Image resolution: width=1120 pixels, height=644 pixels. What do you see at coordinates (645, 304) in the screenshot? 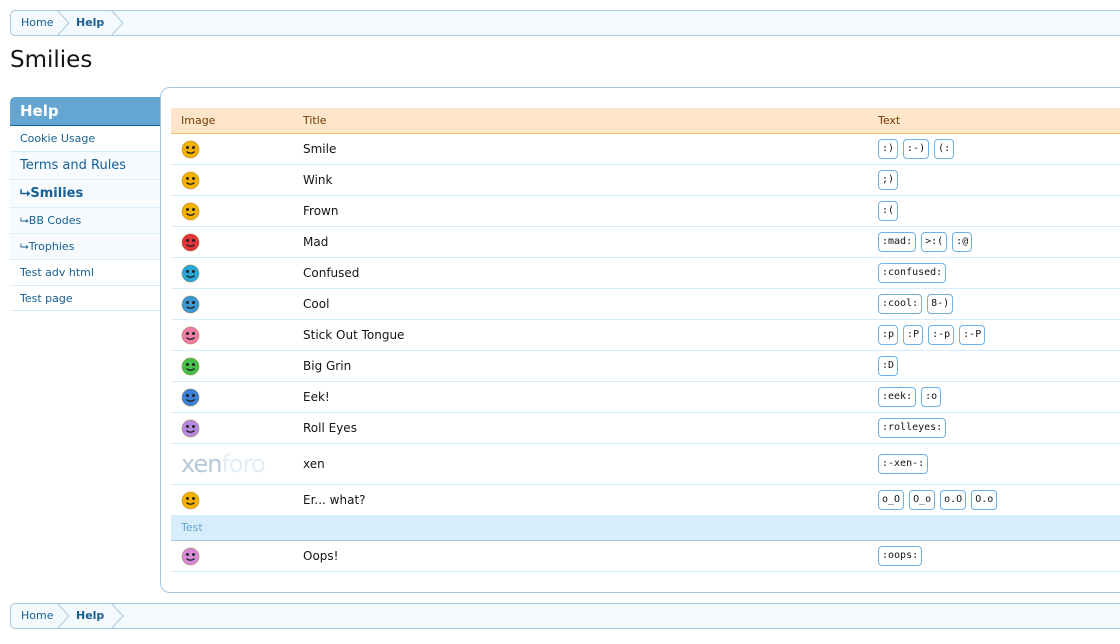
I see `table-row: Cool :cool: 8-)` at bounding box center [645, 304].